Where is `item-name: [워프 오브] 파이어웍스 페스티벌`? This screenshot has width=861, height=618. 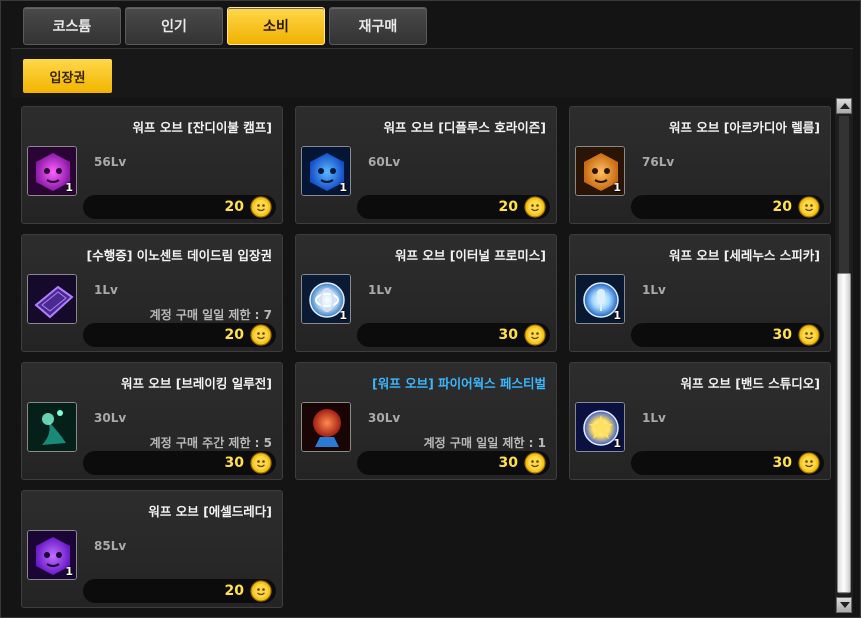 item-name: [워프 오브] 파이어웍스 페스티벌 is located at coordinates (459, 383).